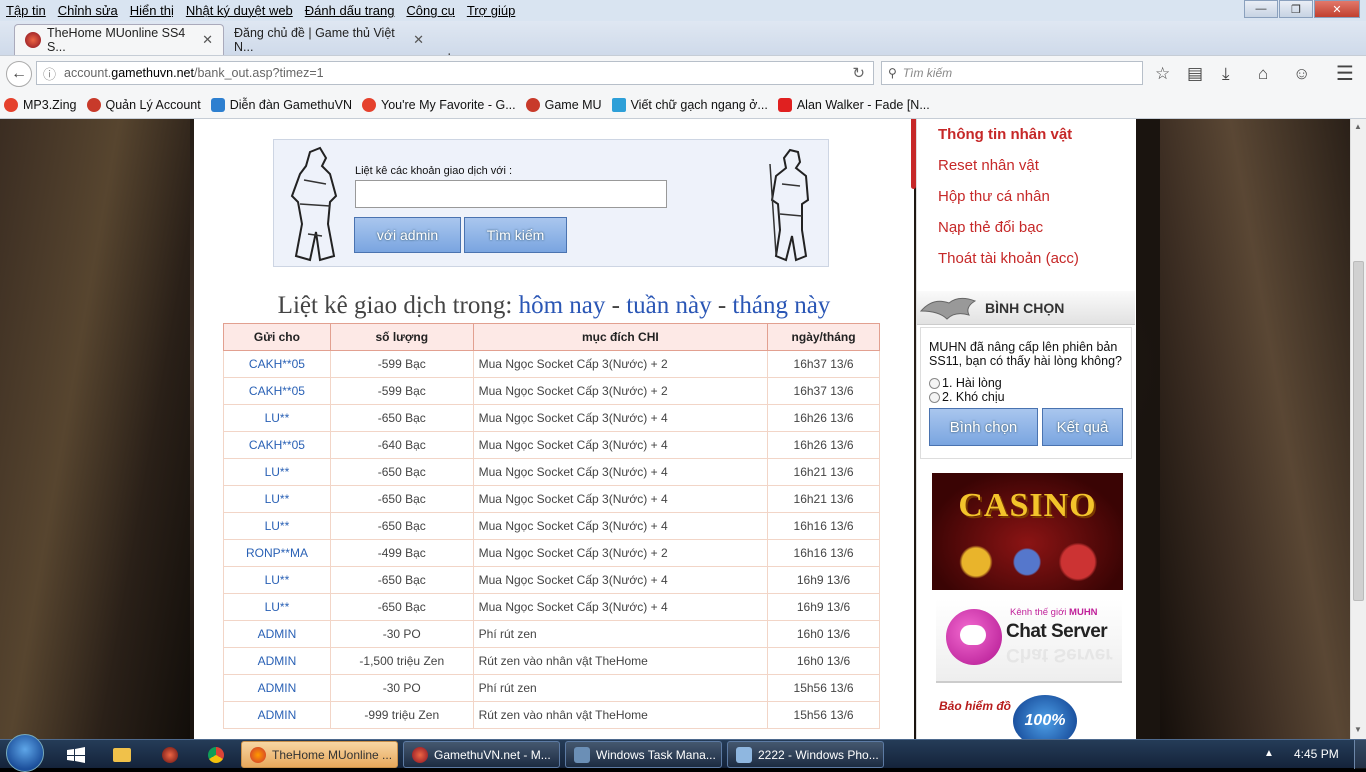 This screenshot has width=1366, height=772. Describe the element at coordinates (1360, 754) in the screenshot. I see `show-desktop-button` at that location.